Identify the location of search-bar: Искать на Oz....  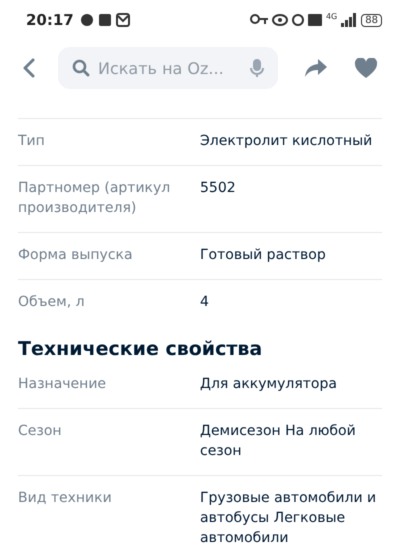
(168, 68).